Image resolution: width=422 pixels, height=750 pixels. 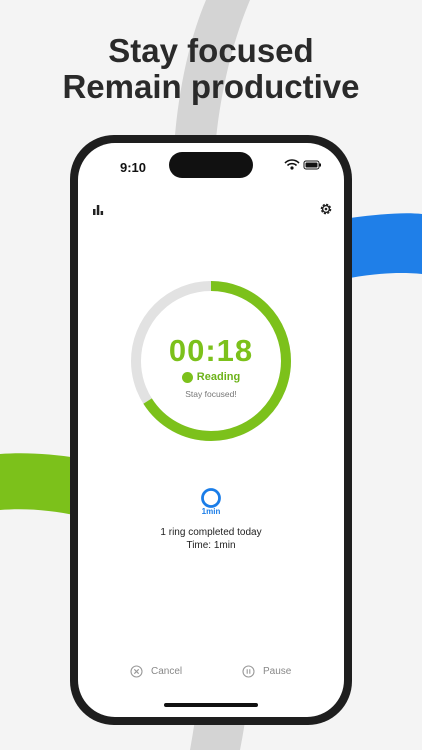 What do you see at coordinates (133, 167) in the screenshot?
I see `status-time: 9:10` at bounding box center [133, 167].